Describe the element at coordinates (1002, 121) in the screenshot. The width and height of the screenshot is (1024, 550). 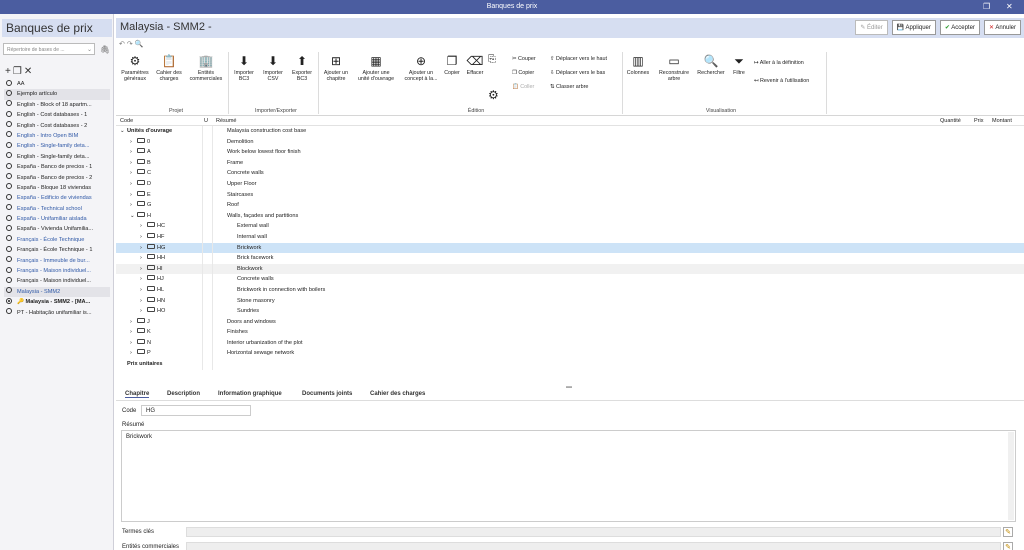
I see `col-amount: Montant` at that location.